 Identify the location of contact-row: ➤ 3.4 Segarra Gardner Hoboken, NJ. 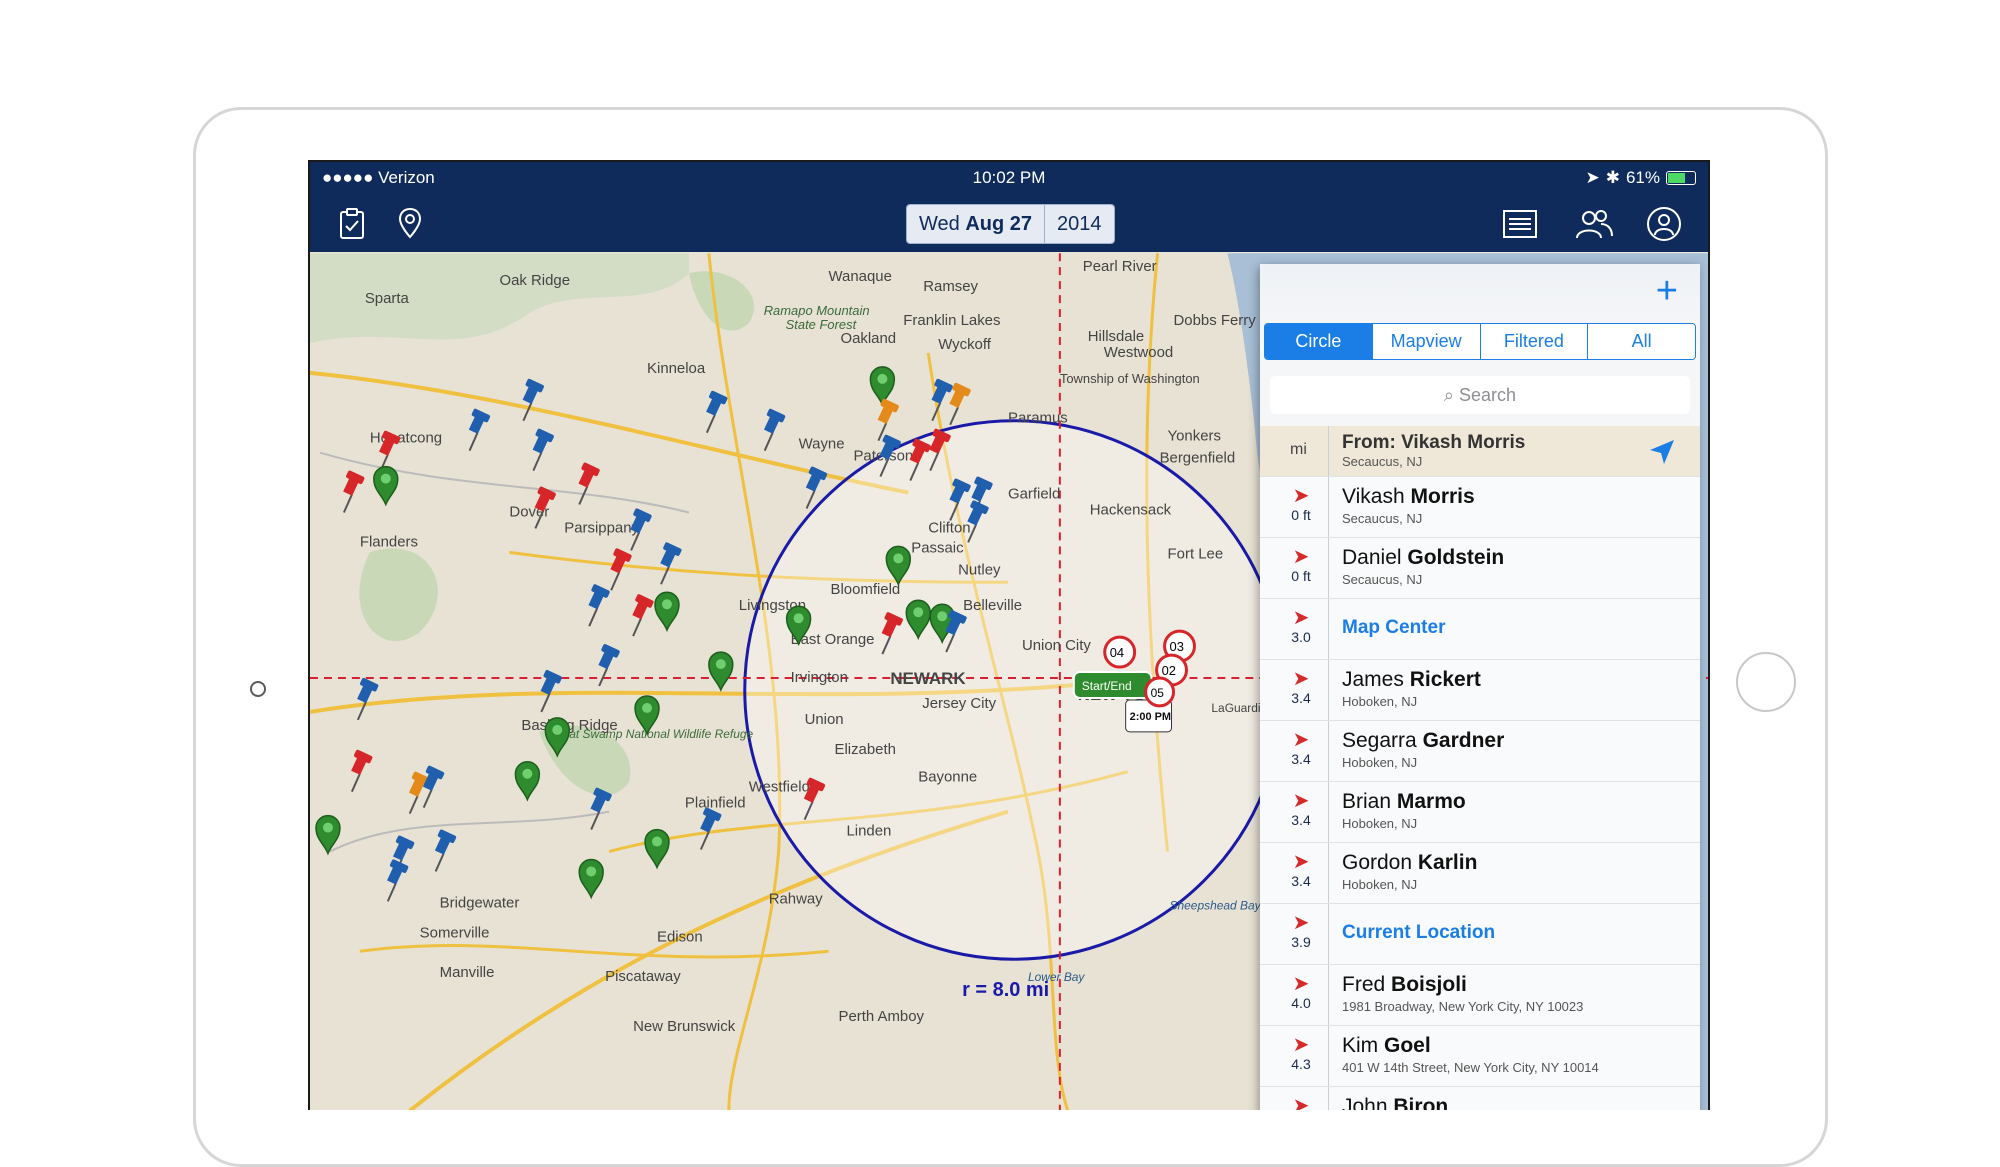
(1480, 751).